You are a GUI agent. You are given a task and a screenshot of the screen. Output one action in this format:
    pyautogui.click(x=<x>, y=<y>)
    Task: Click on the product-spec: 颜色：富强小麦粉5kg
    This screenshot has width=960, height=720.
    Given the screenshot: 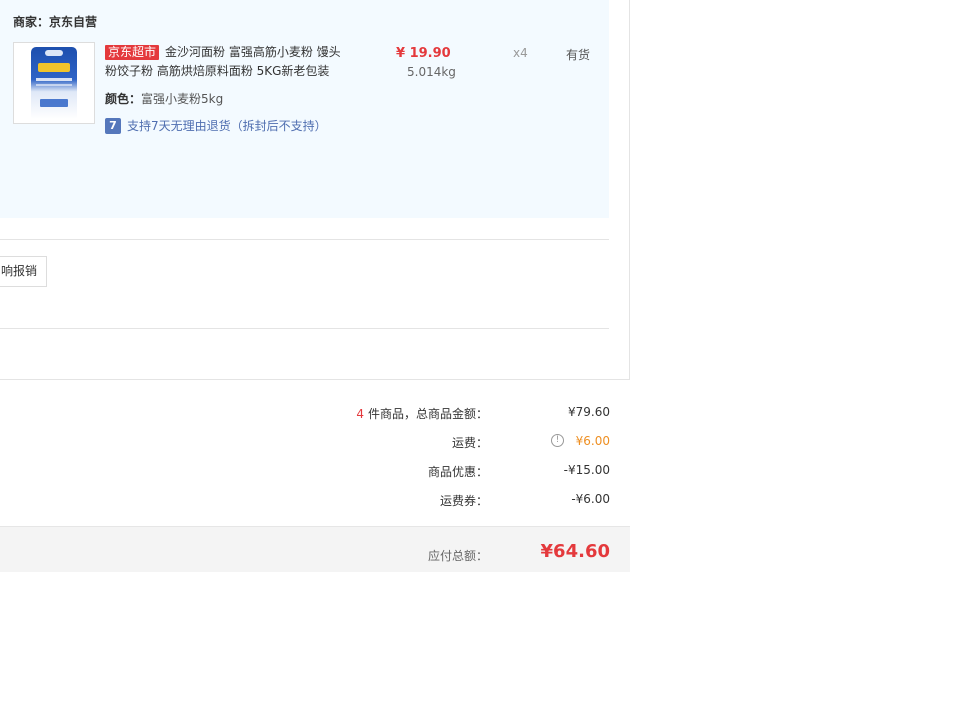 What is the action you would take?
    pyautogui.click(x=164, y=98)
    